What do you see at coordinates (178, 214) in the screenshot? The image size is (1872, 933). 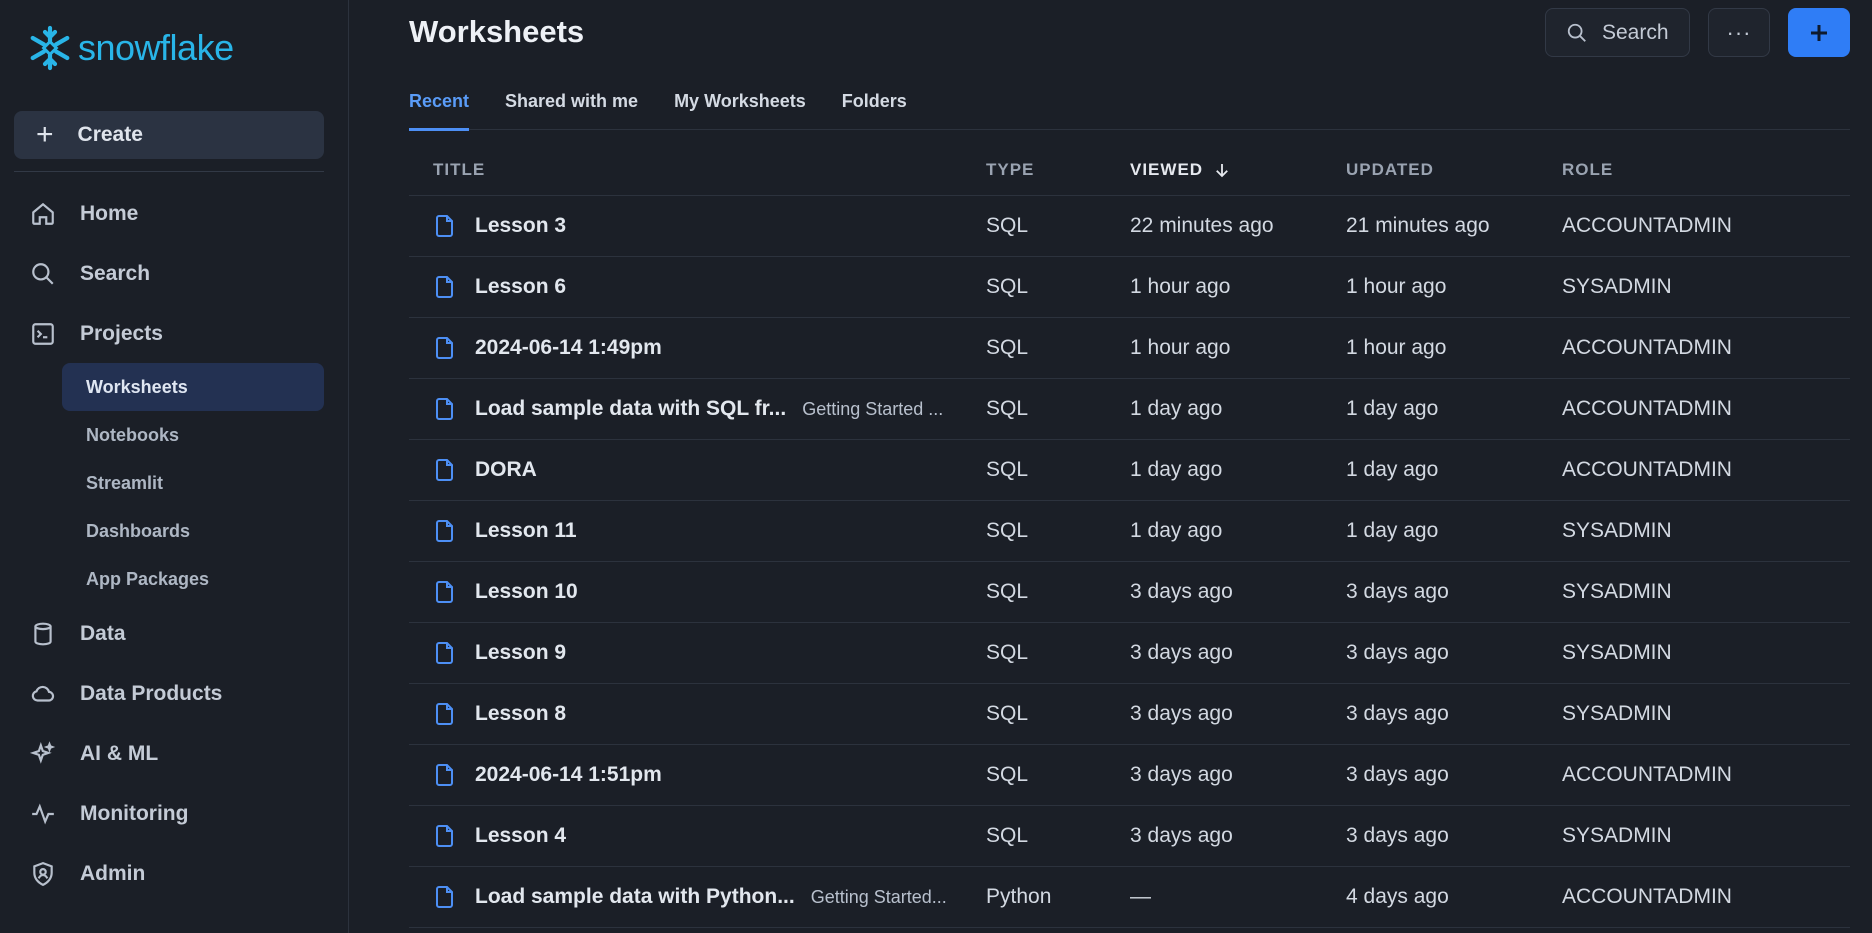 I see `sidebar-item-home: Home` at bounding box center [178, 214].